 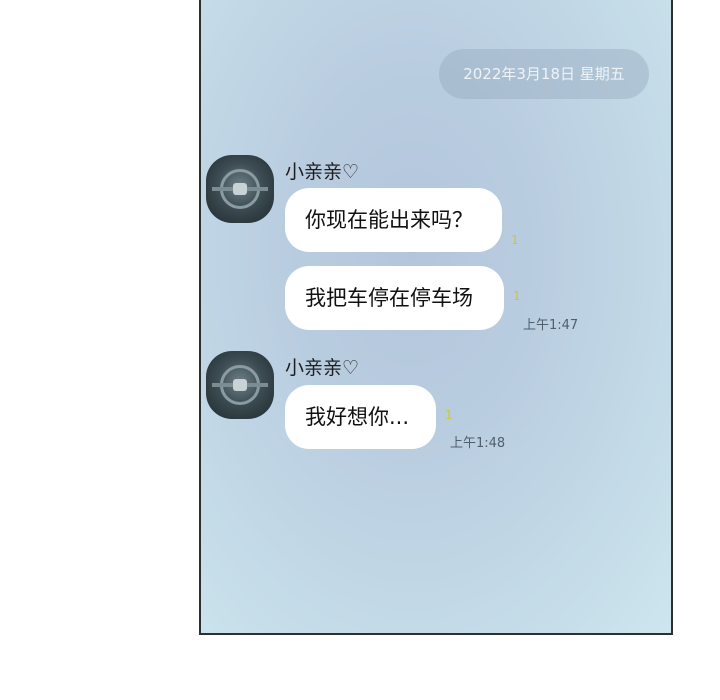 What do you see at coordinates (393, 220) in the screenshot?
I see `message-bubble: 你现在能出来吗？` at bounding box center [393, 220].